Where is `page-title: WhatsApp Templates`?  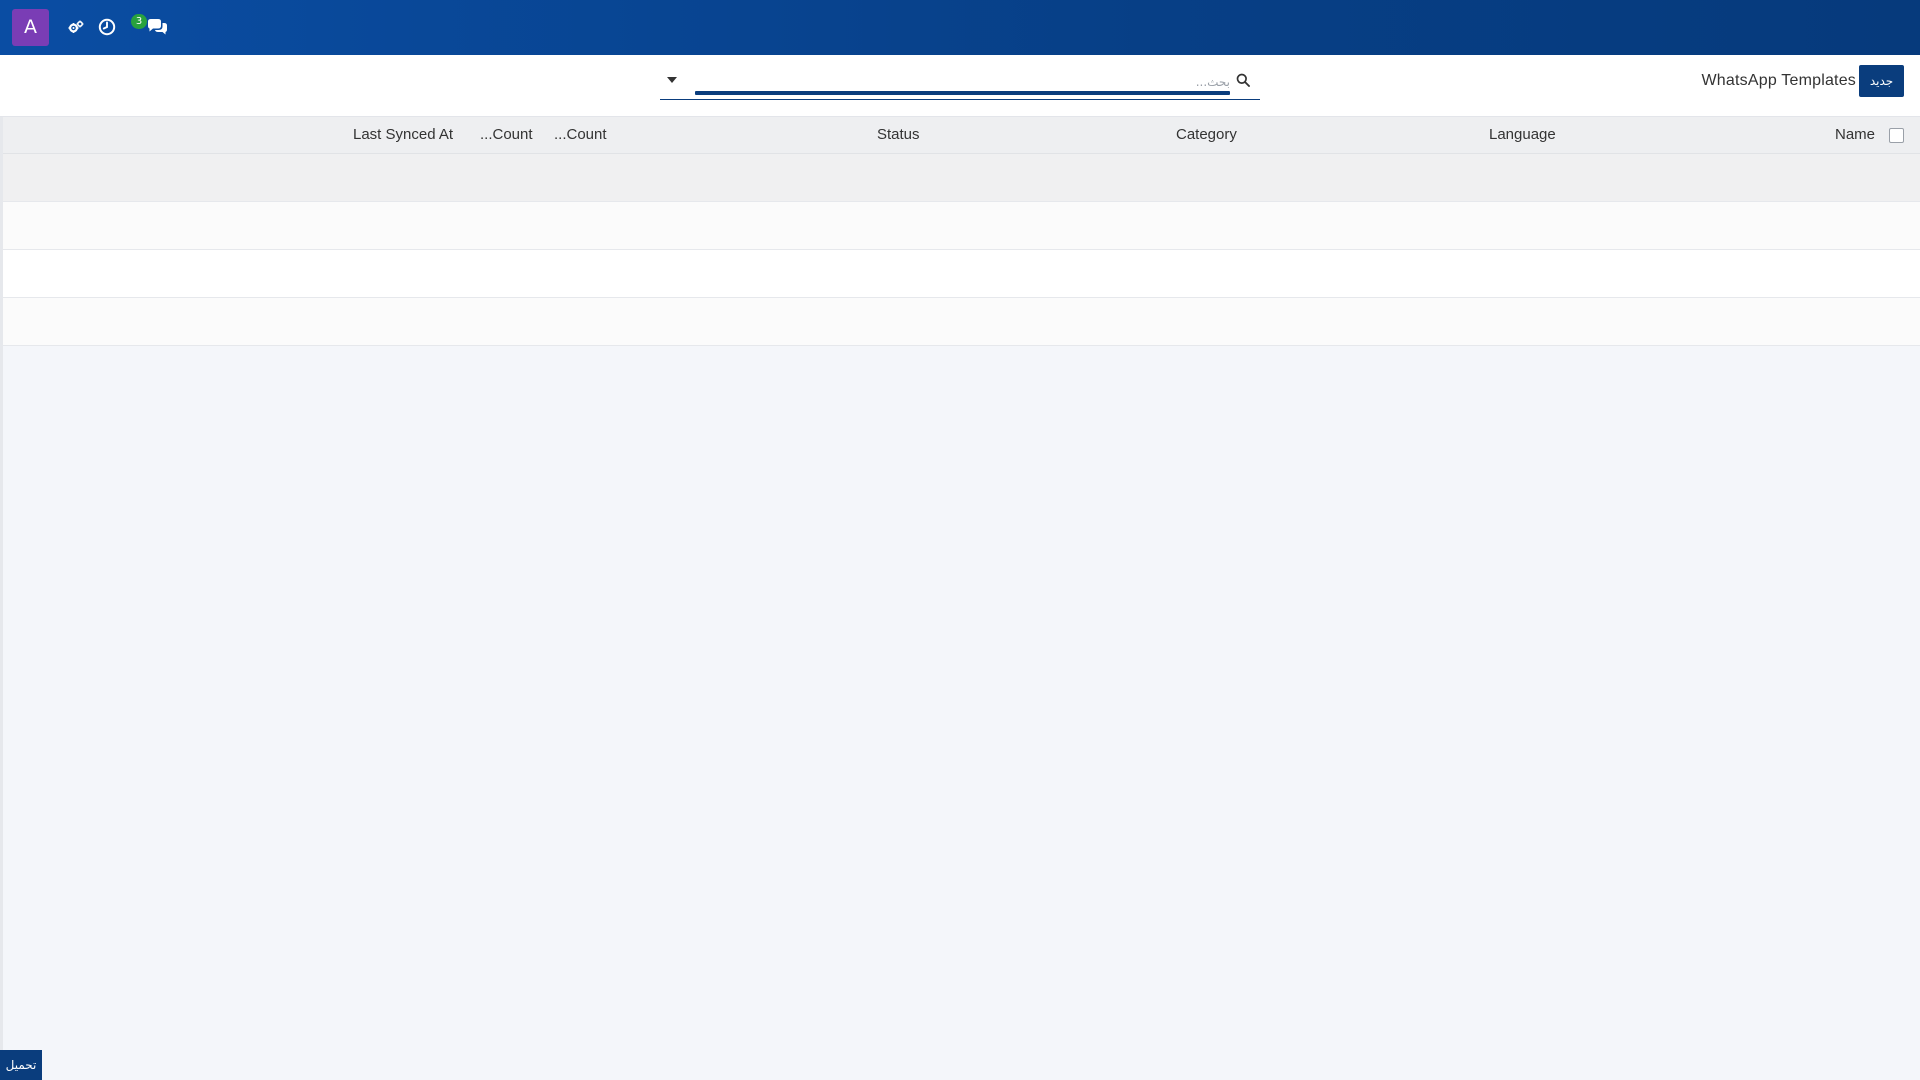 page-title: WhatsApp Templates is located at coordinates (1778, 80).